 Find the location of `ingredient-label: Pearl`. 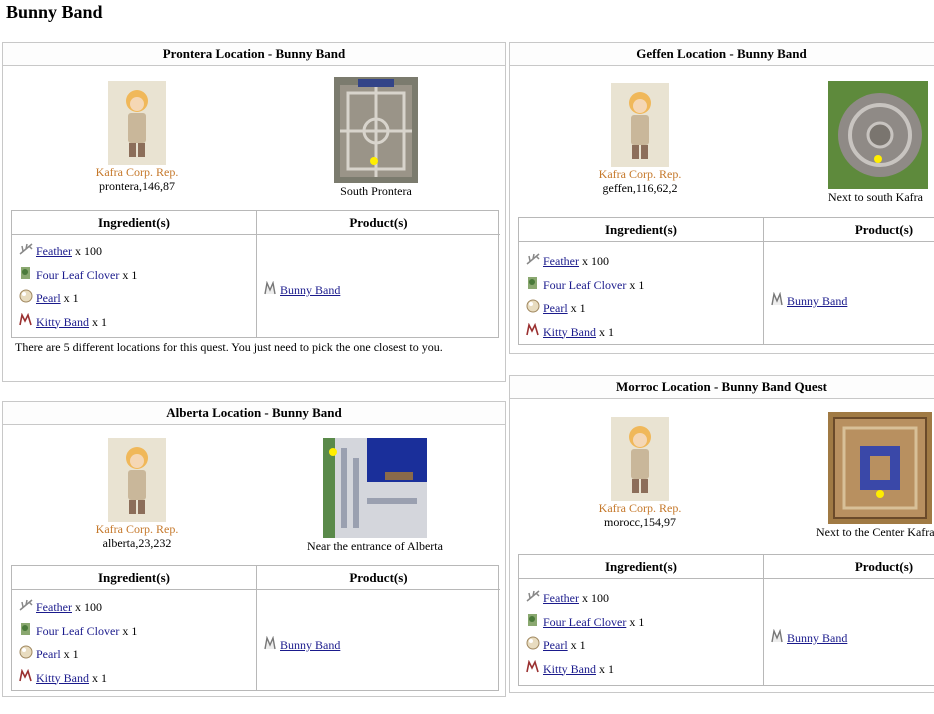

ingredient-label: Pearl is located at coordinates (48, 654).